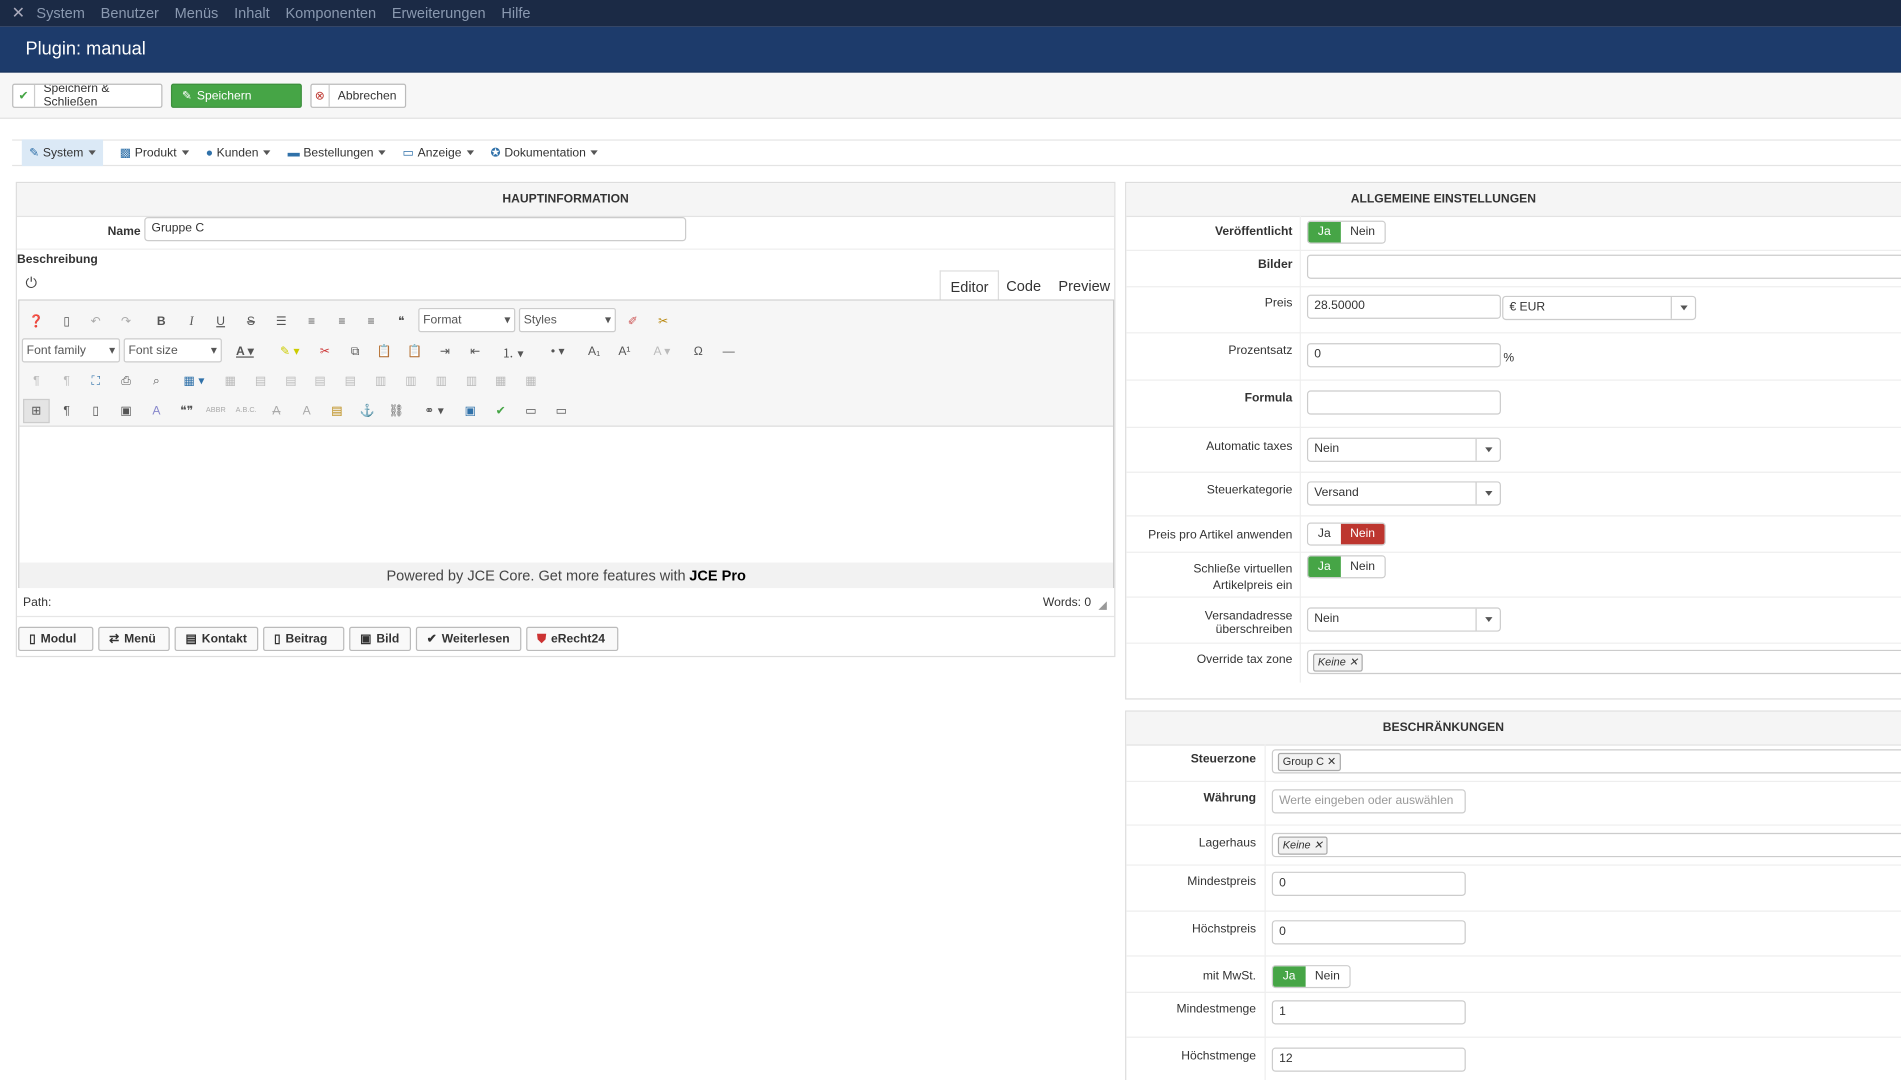 The width and height of the screenshot is (1901, 1080). What do you see at coordinates (1368, 801) in the screenshot?
I see `currency-input: Werte eingeben oder auswählen` at bounding box center [1368, 801].